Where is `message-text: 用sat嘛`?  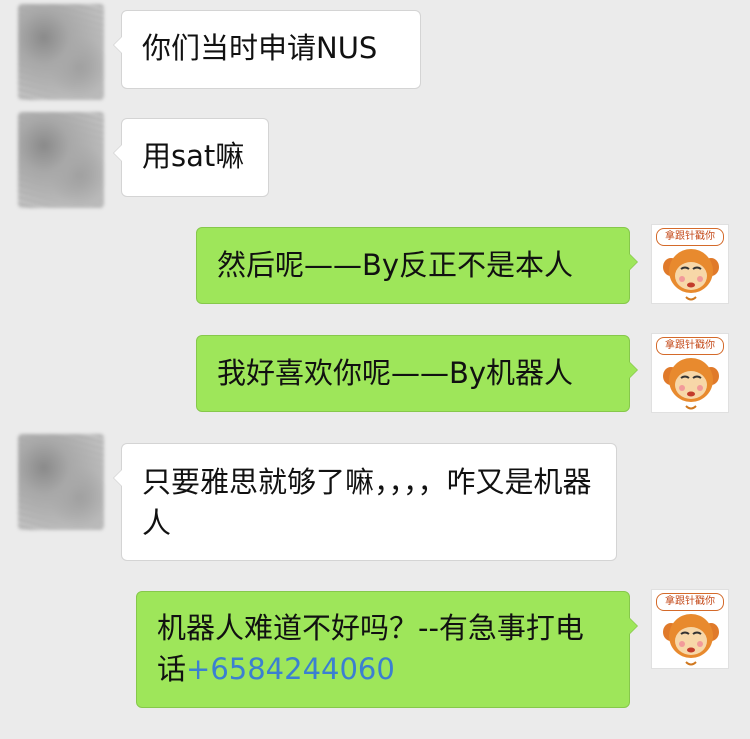
message-text: 用sat嘛 is located at coordinates (193, 156).